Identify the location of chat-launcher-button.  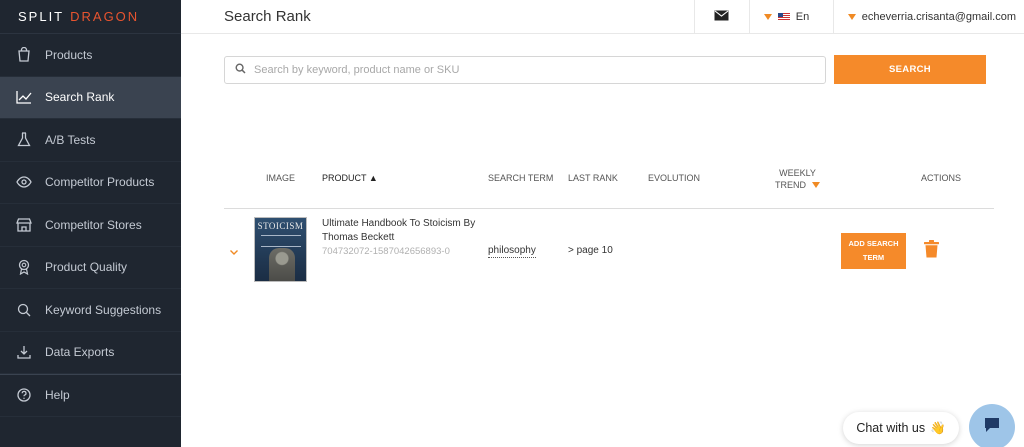
(992, 425).